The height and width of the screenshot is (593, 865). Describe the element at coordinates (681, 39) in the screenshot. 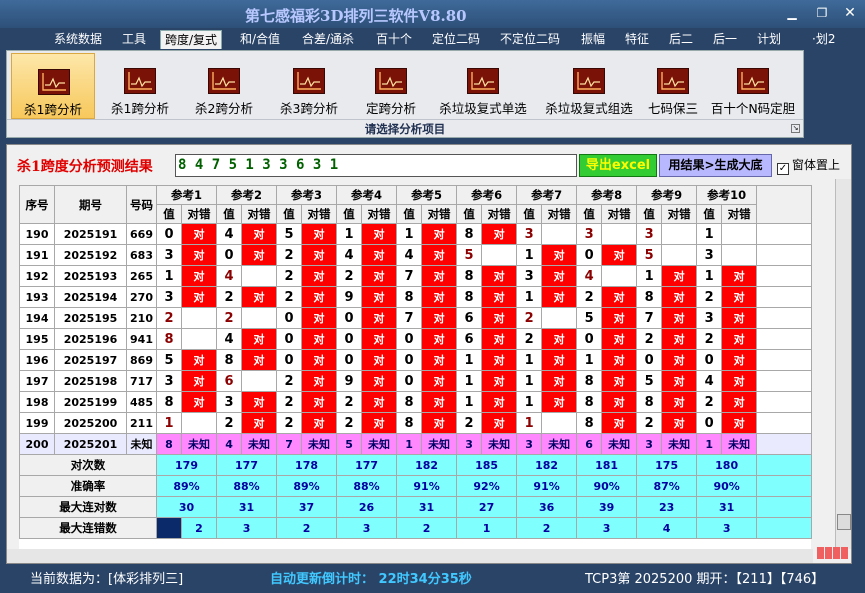

I see `menu-last-two: 后二` at that location.